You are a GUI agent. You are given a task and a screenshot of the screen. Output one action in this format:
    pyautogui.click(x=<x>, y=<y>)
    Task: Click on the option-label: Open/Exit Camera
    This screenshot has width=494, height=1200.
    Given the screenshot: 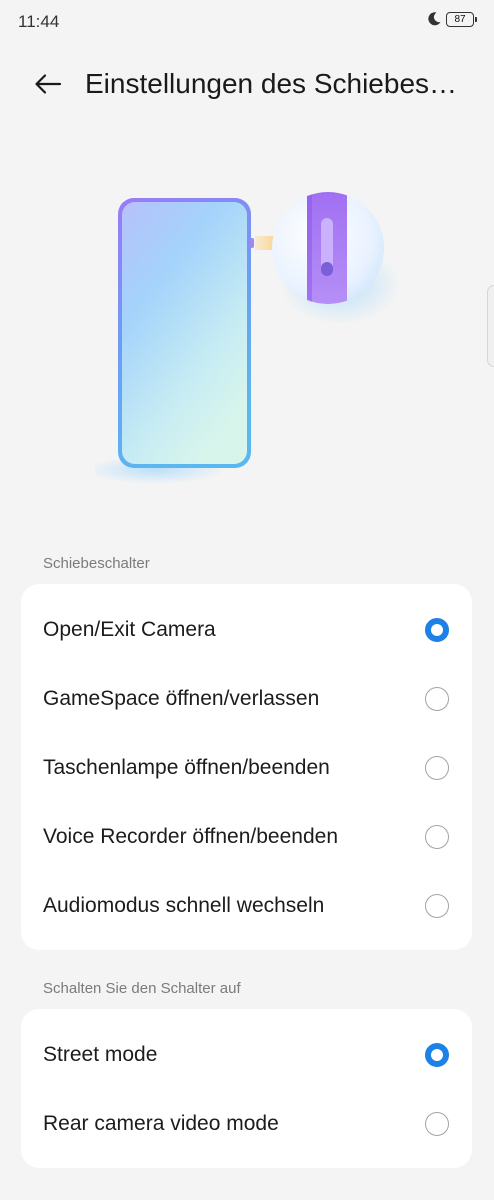 What is the action you would take?
    pyautogui.click(x=129, y=629)
    